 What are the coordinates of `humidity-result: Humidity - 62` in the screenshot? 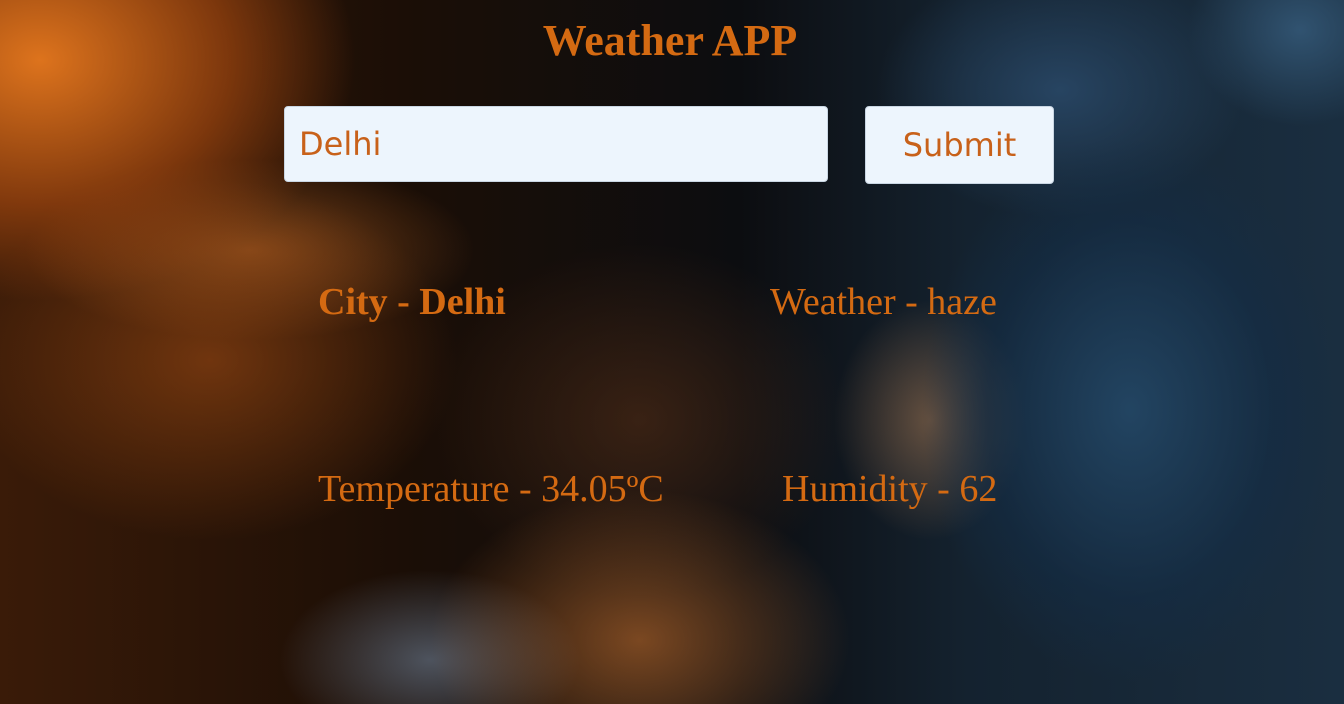 It's located at (890, 489).